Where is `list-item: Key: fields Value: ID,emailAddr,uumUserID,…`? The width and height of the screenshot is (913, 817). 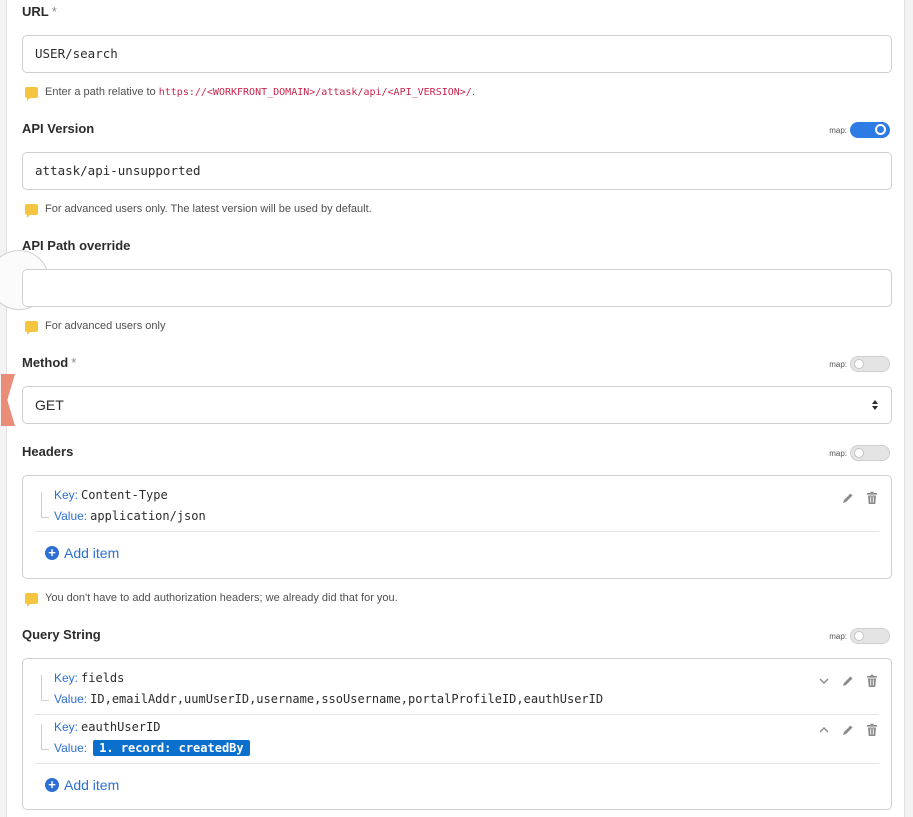 list-item: Key: fields Value: ID,emailAddr,uumUserID,… is located at coordinates (460, 689).